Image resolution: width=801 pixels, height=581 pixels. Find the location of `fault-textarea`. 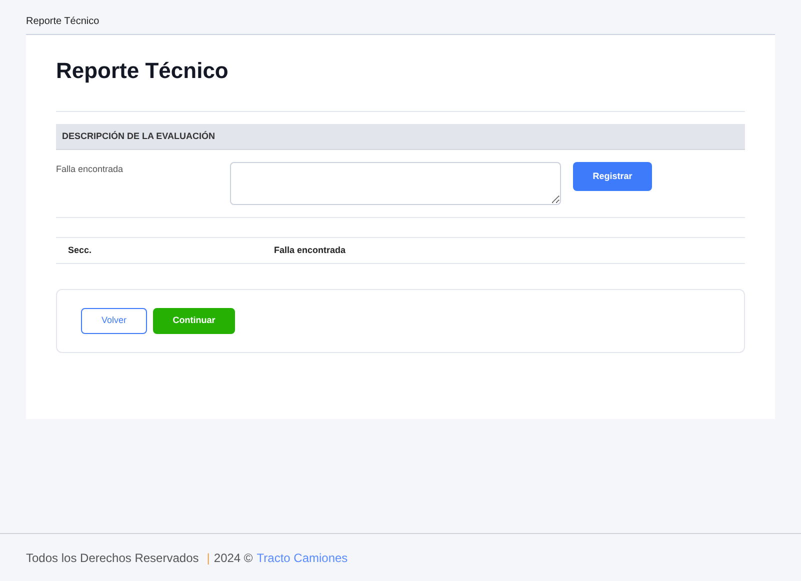

fault-textarea is located at coordinates (395, 183).